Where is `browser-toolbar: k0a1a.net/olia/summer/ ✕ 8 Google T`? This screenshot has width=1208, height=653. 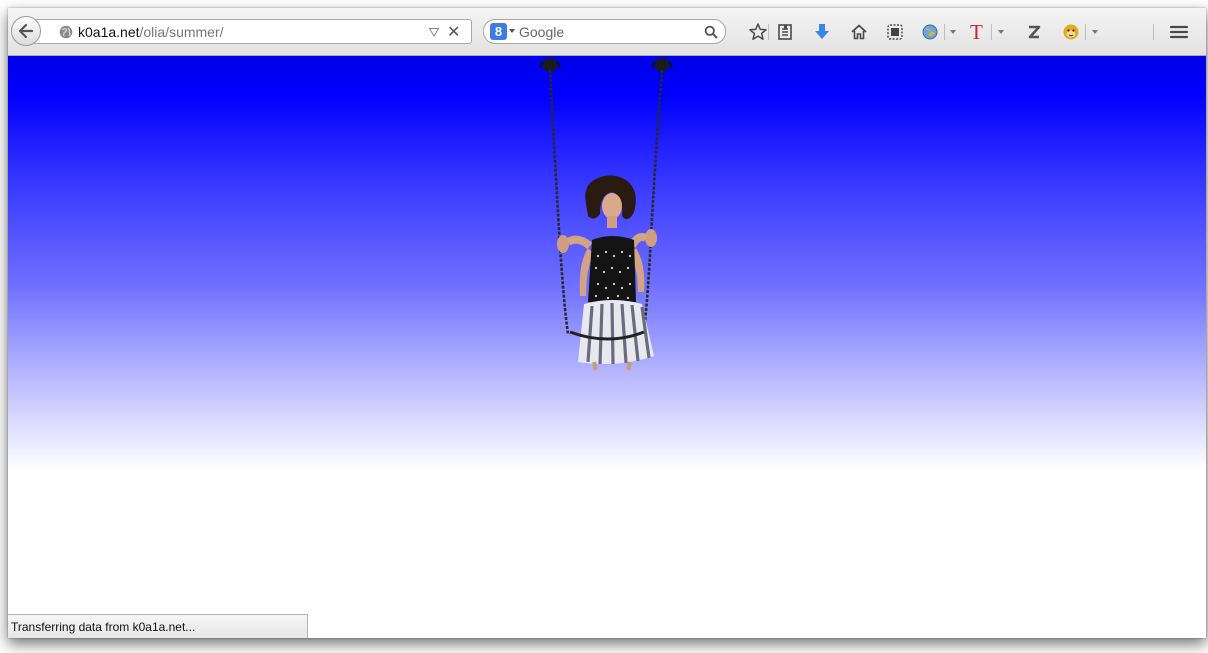
browser-toolbar: k0a1a.net/olia/summer/ ✕ 8 Google T is located at coordinates (607, 32).